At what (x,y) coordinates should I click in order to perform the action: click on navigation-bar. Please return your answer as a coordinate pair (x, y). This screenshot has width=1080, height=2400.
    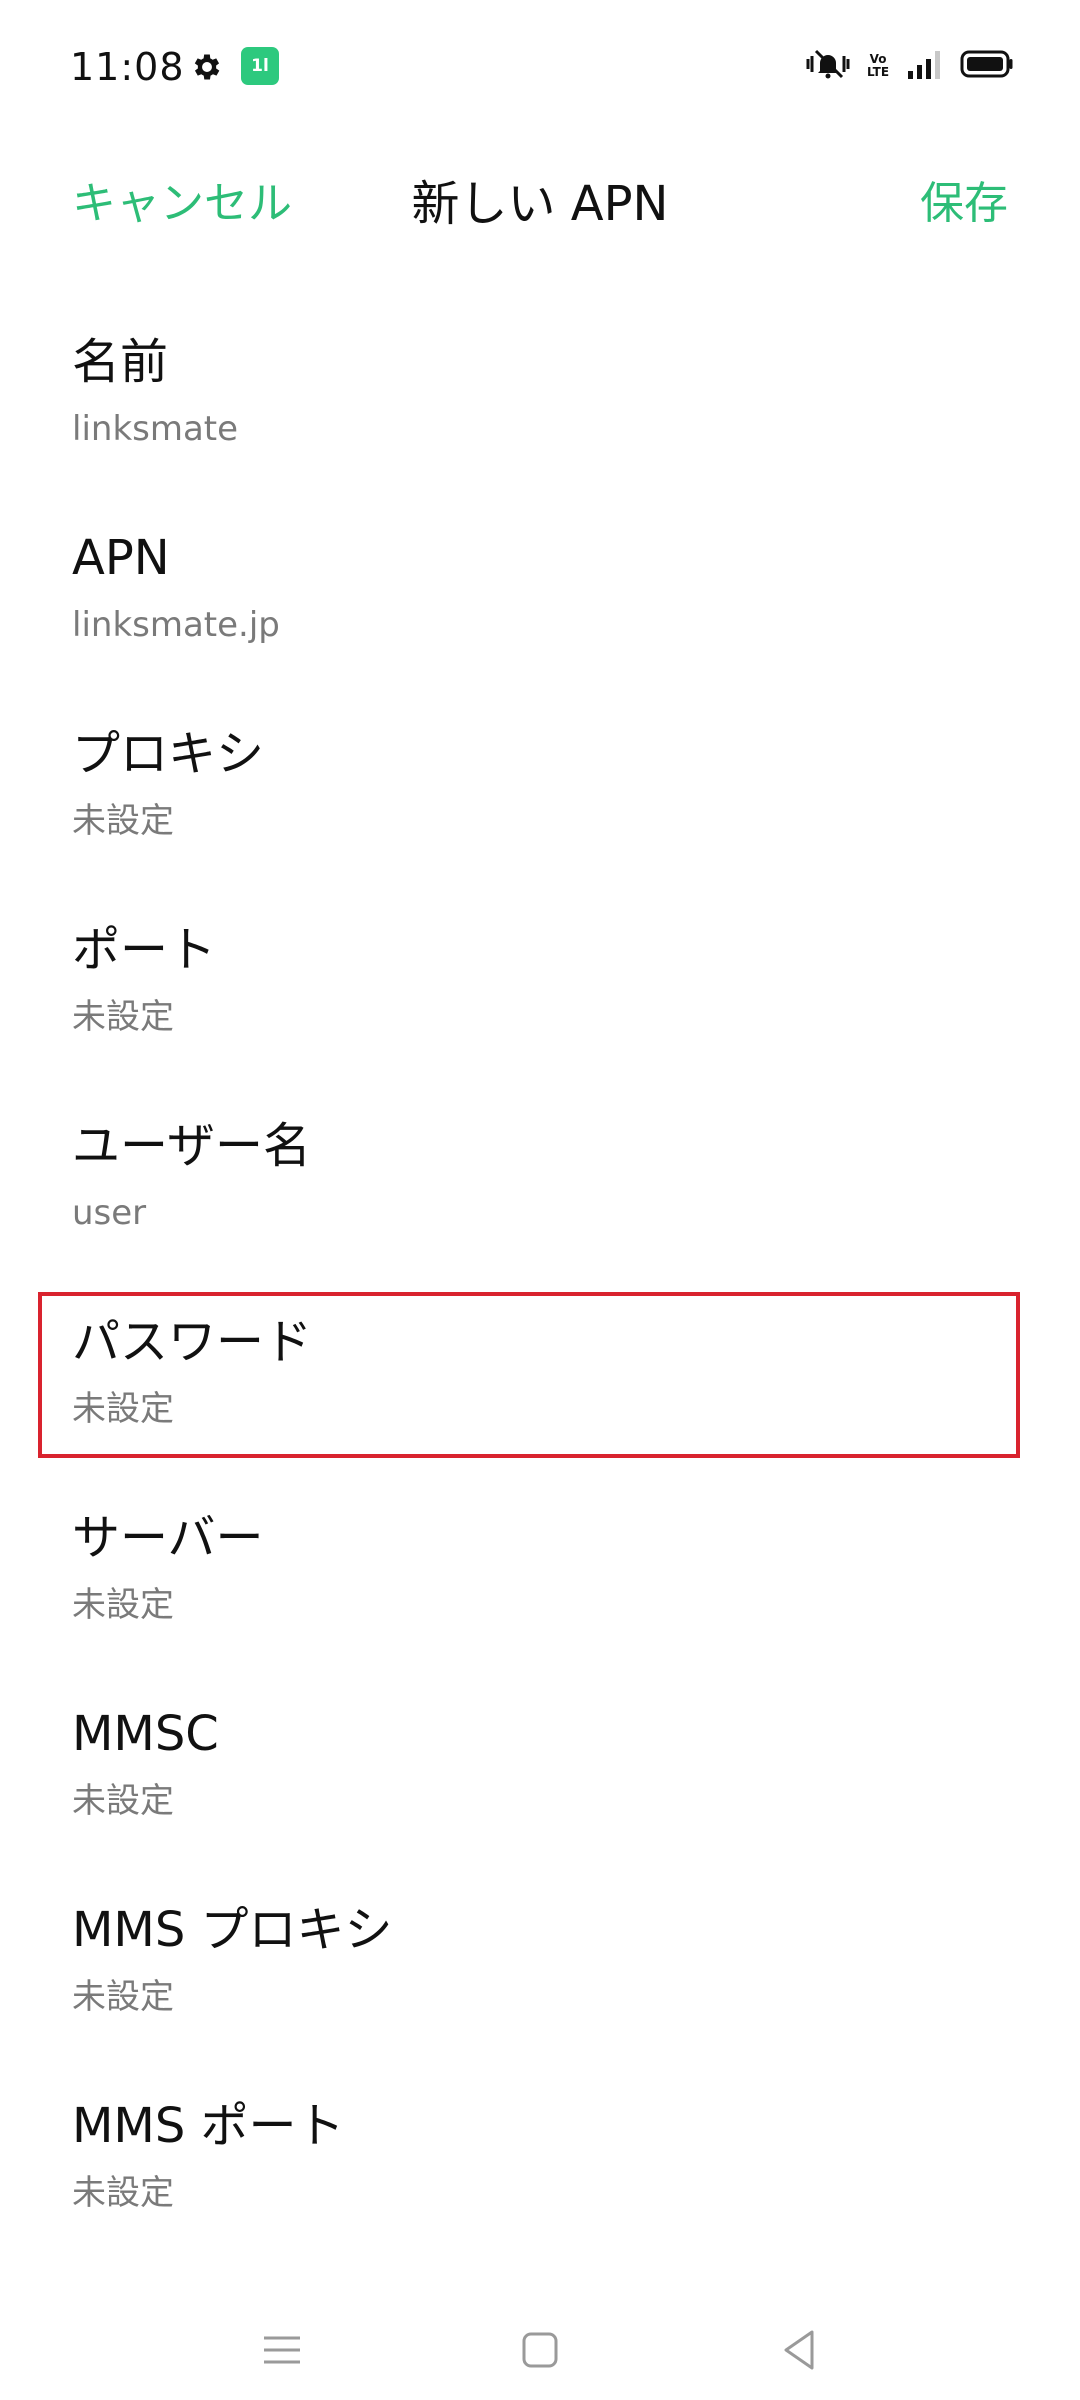
    Looking at the image, I should click on (540, 2345).